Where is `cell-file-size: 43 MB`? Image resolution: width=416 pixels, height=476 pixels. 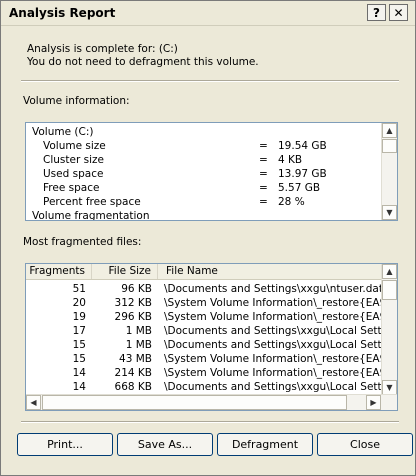
cell-file-size: 43 MB is located at coordinates (135, 359).